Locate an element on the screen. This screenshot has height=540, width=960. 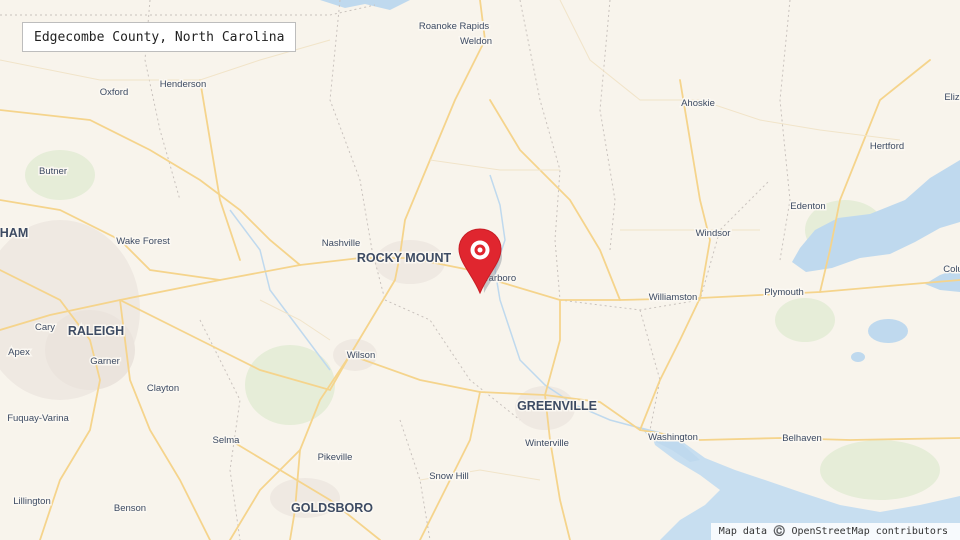
place-label: Garner is located at coordinates (105, 361).